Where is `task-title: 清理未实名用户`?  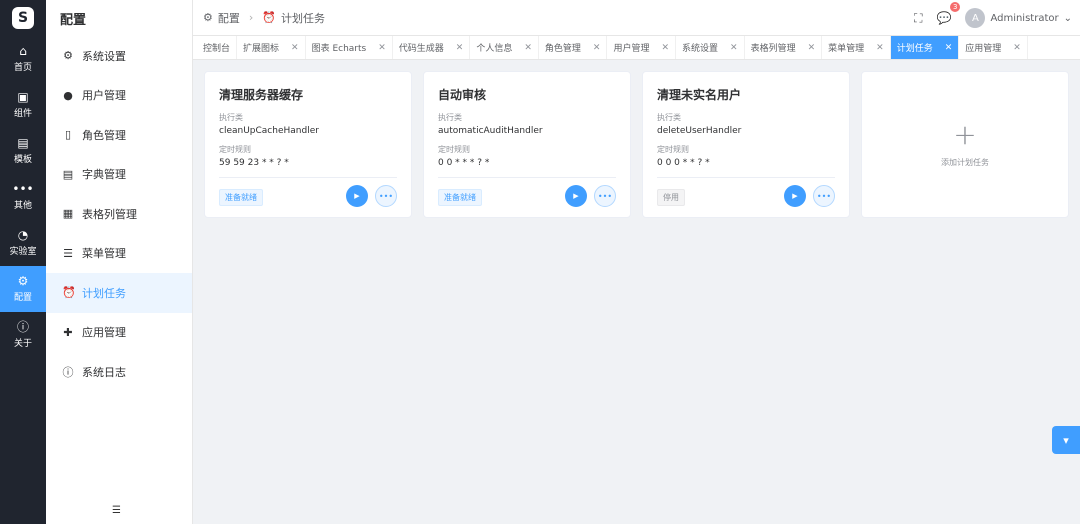 task-title: 清理未实名用户 is located at coordinates (699, 95).